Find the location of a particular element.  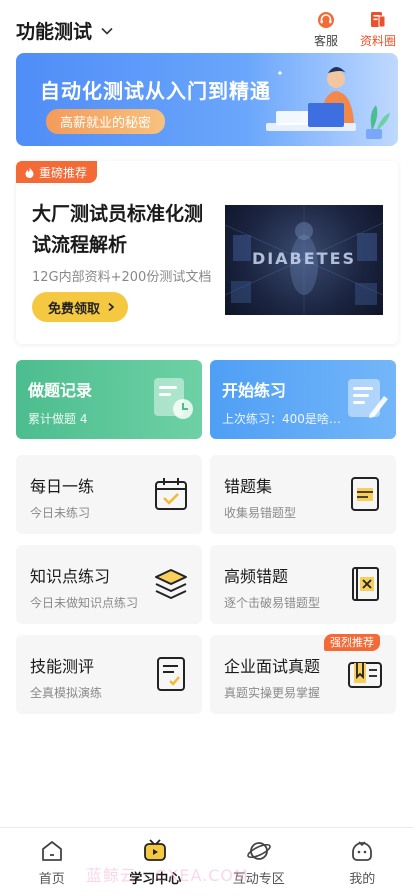

recommend-badge: 强烈推荐 is located at coordinates (352, 642).